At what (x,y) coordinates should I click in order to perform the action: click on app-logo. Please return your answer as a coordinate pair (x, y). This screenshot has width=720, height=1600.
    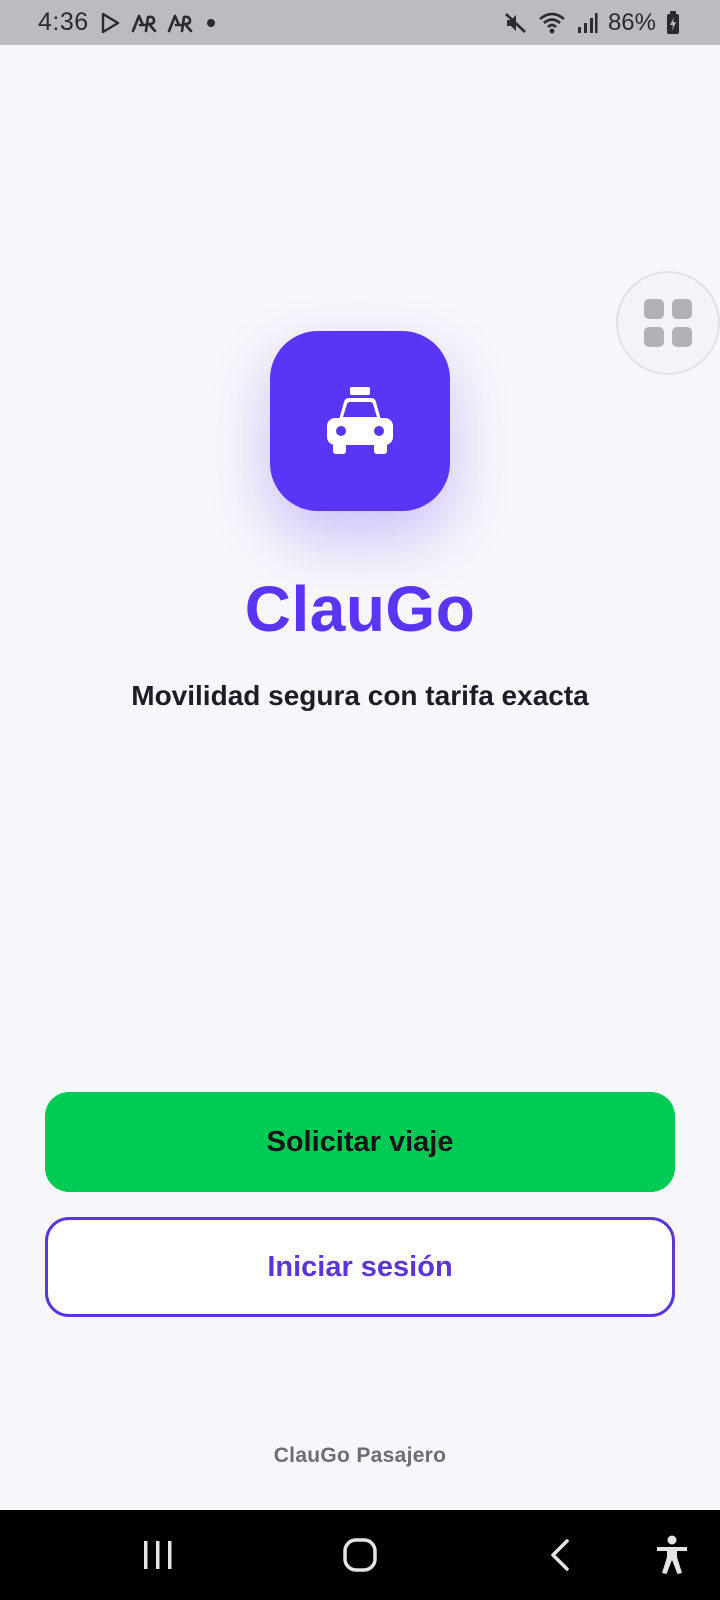
    Looking at the image, I should click on (360, 421).